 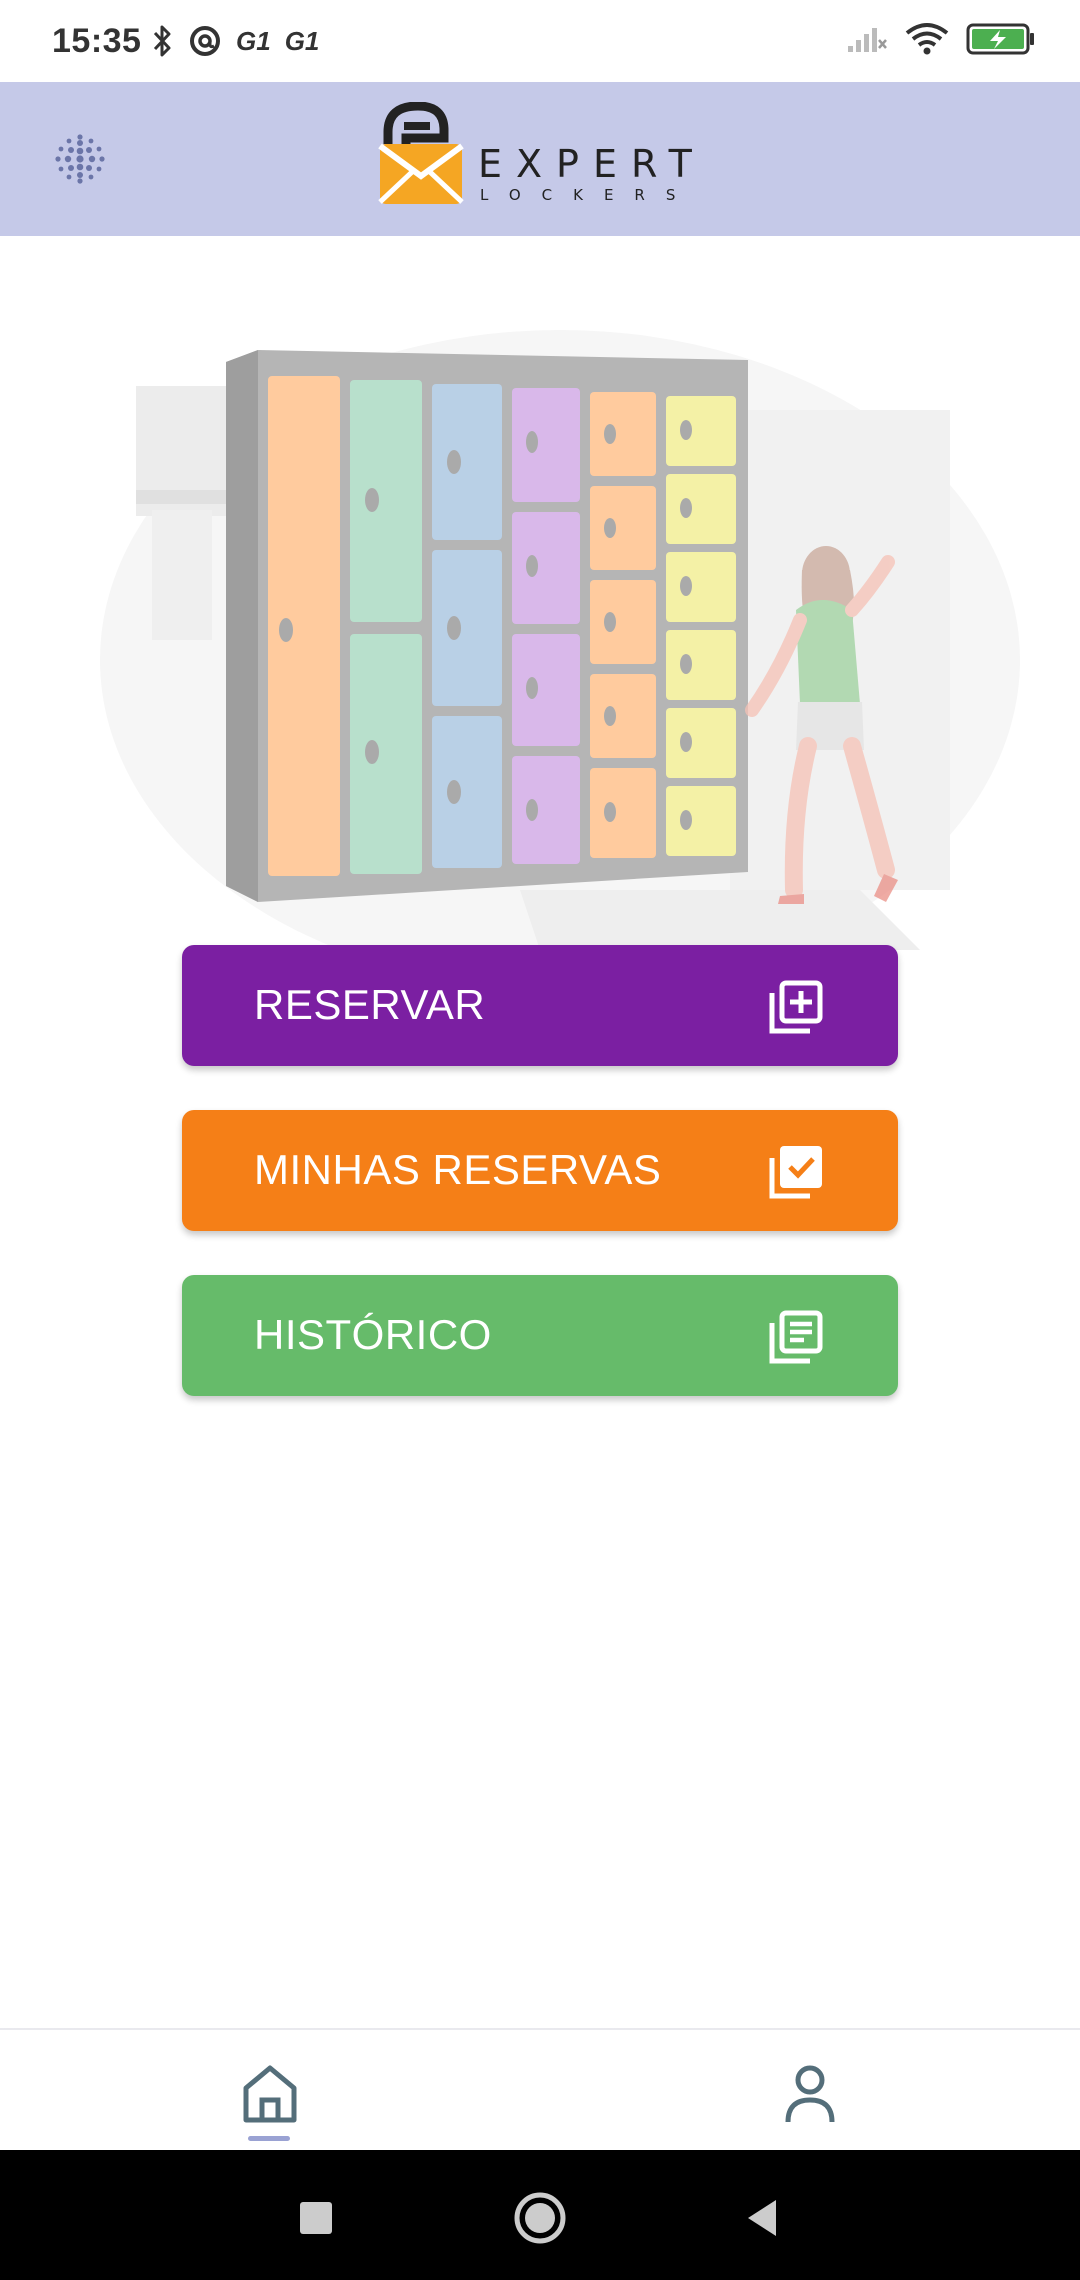 I want to click on status-bar: 15:35 G1 G1, so click(x=540, y=41).